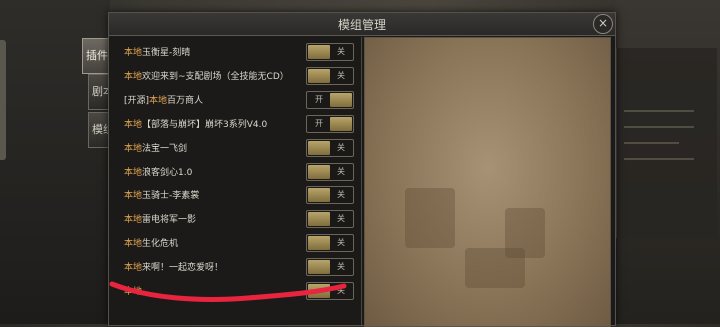 The width and height of the screenshot is (720, 327). What do you see at coordinates (165, 148) in the screenshot?
I see `mod-title: 法宝一飞剑` at bounding box center [165, 148].